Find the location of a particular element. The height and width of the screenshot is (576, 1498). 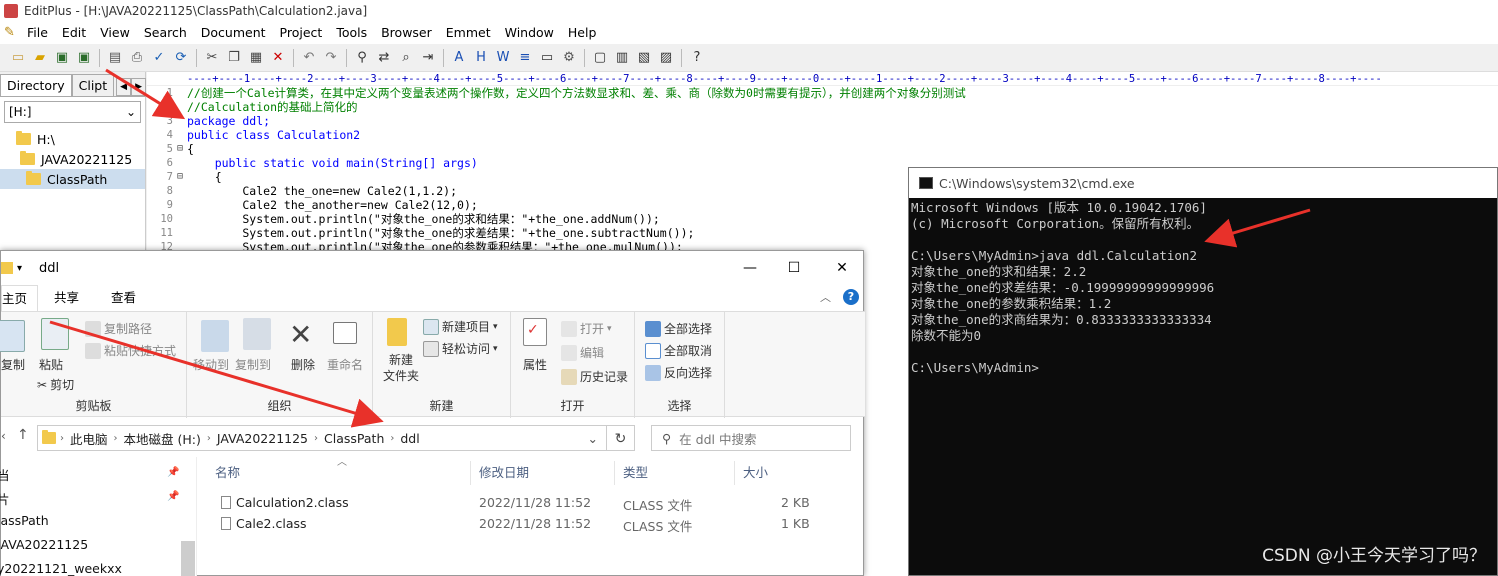

hex-icon: H is located at coordinates (481, 58).